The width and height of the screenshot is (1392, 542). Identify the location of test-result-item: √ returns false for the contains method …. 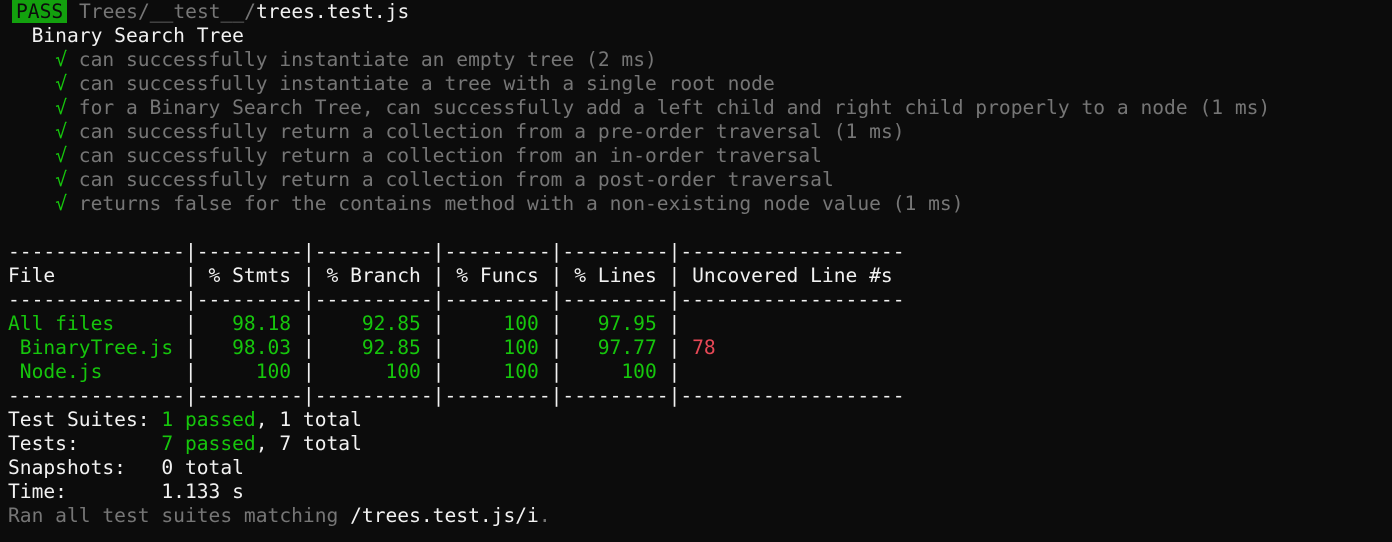
(700, 204).